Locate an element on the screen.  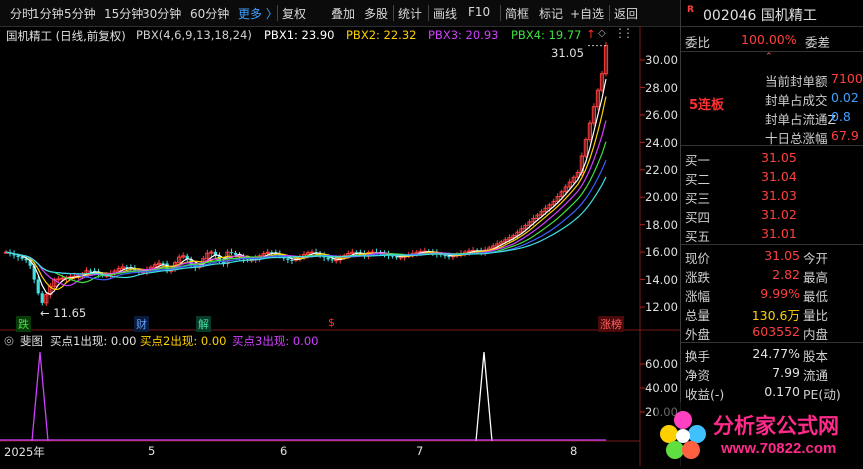
quote-label-2: 最高 is located at coordinates (816, 277).